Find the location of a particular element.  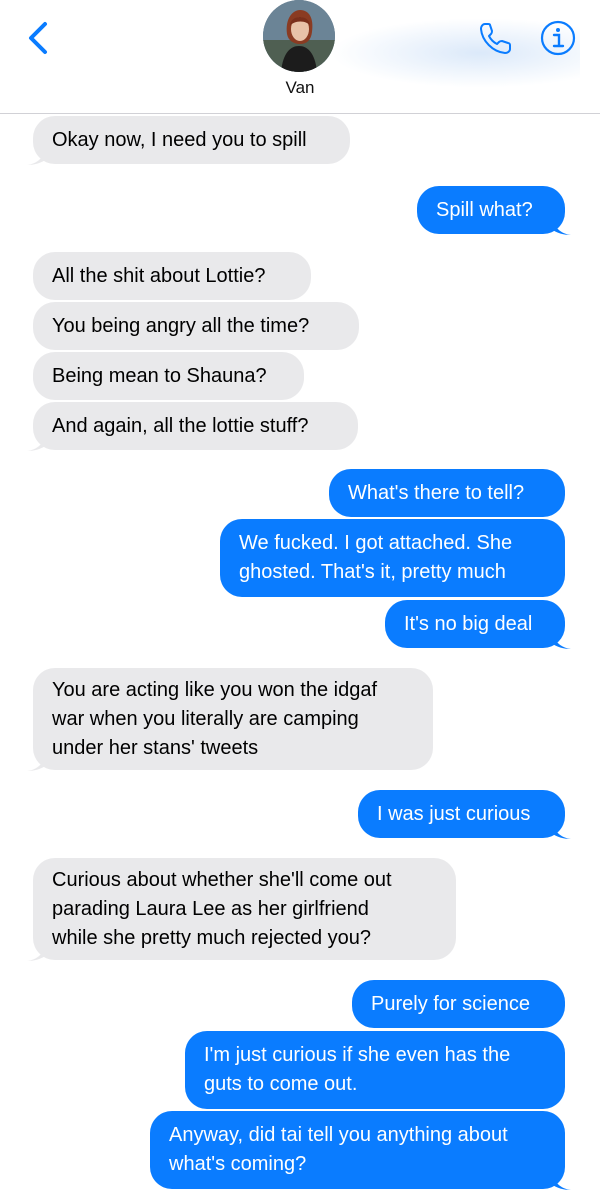

incoming-message-bubble: Being mean to Shauna? is located at coordinates (168, 376).